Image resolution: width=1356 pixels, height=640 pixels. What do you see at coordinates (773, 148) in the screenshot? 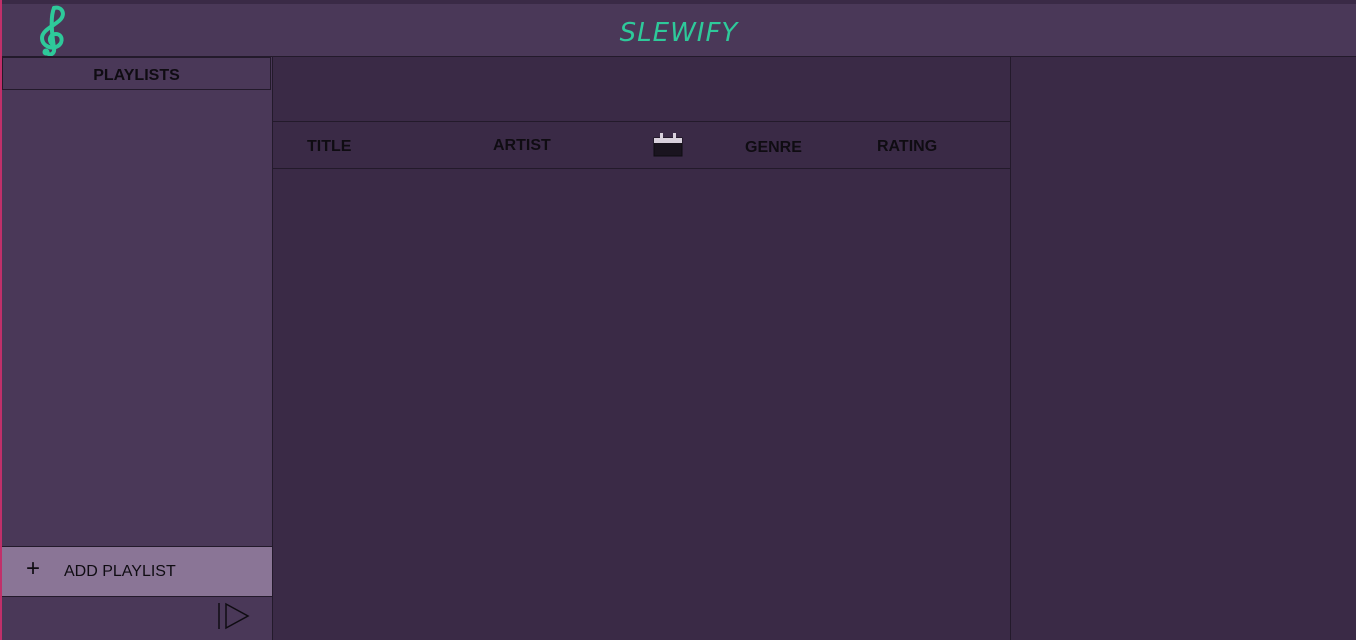
I see `column-genre: GENRE` at bounding box center [773, 148].